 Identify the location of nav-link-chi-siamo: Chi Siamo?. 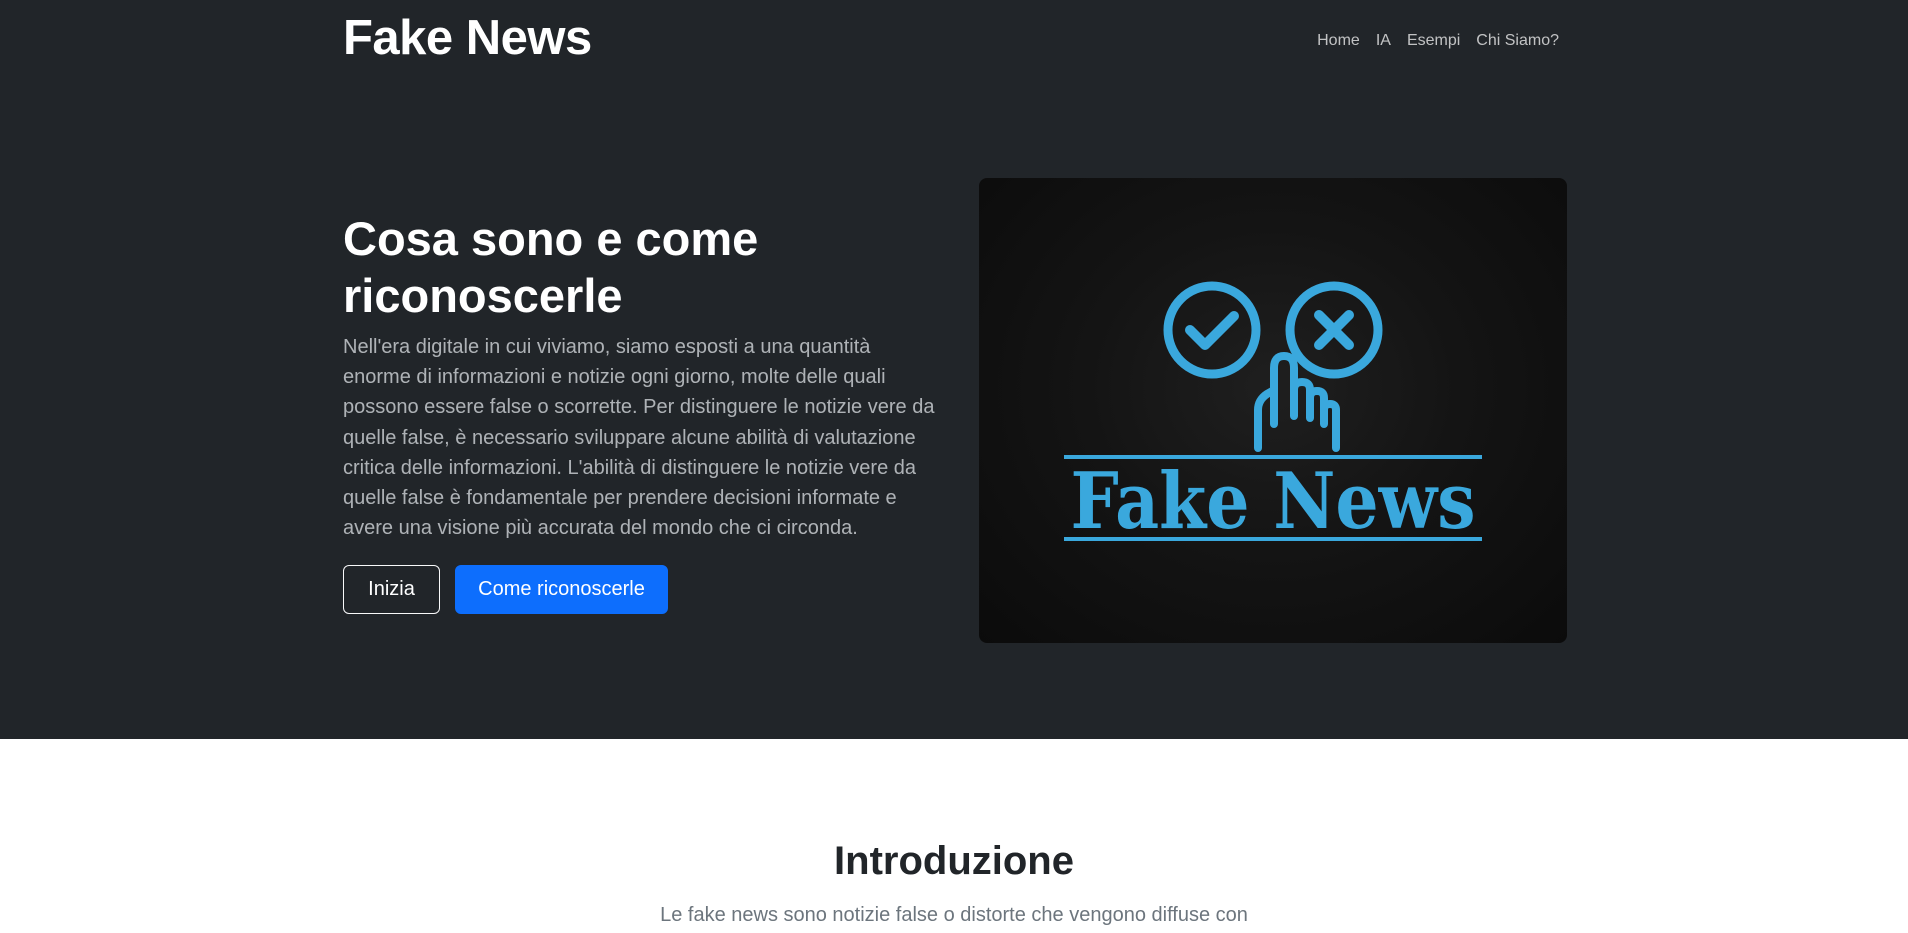
(1517, 41).